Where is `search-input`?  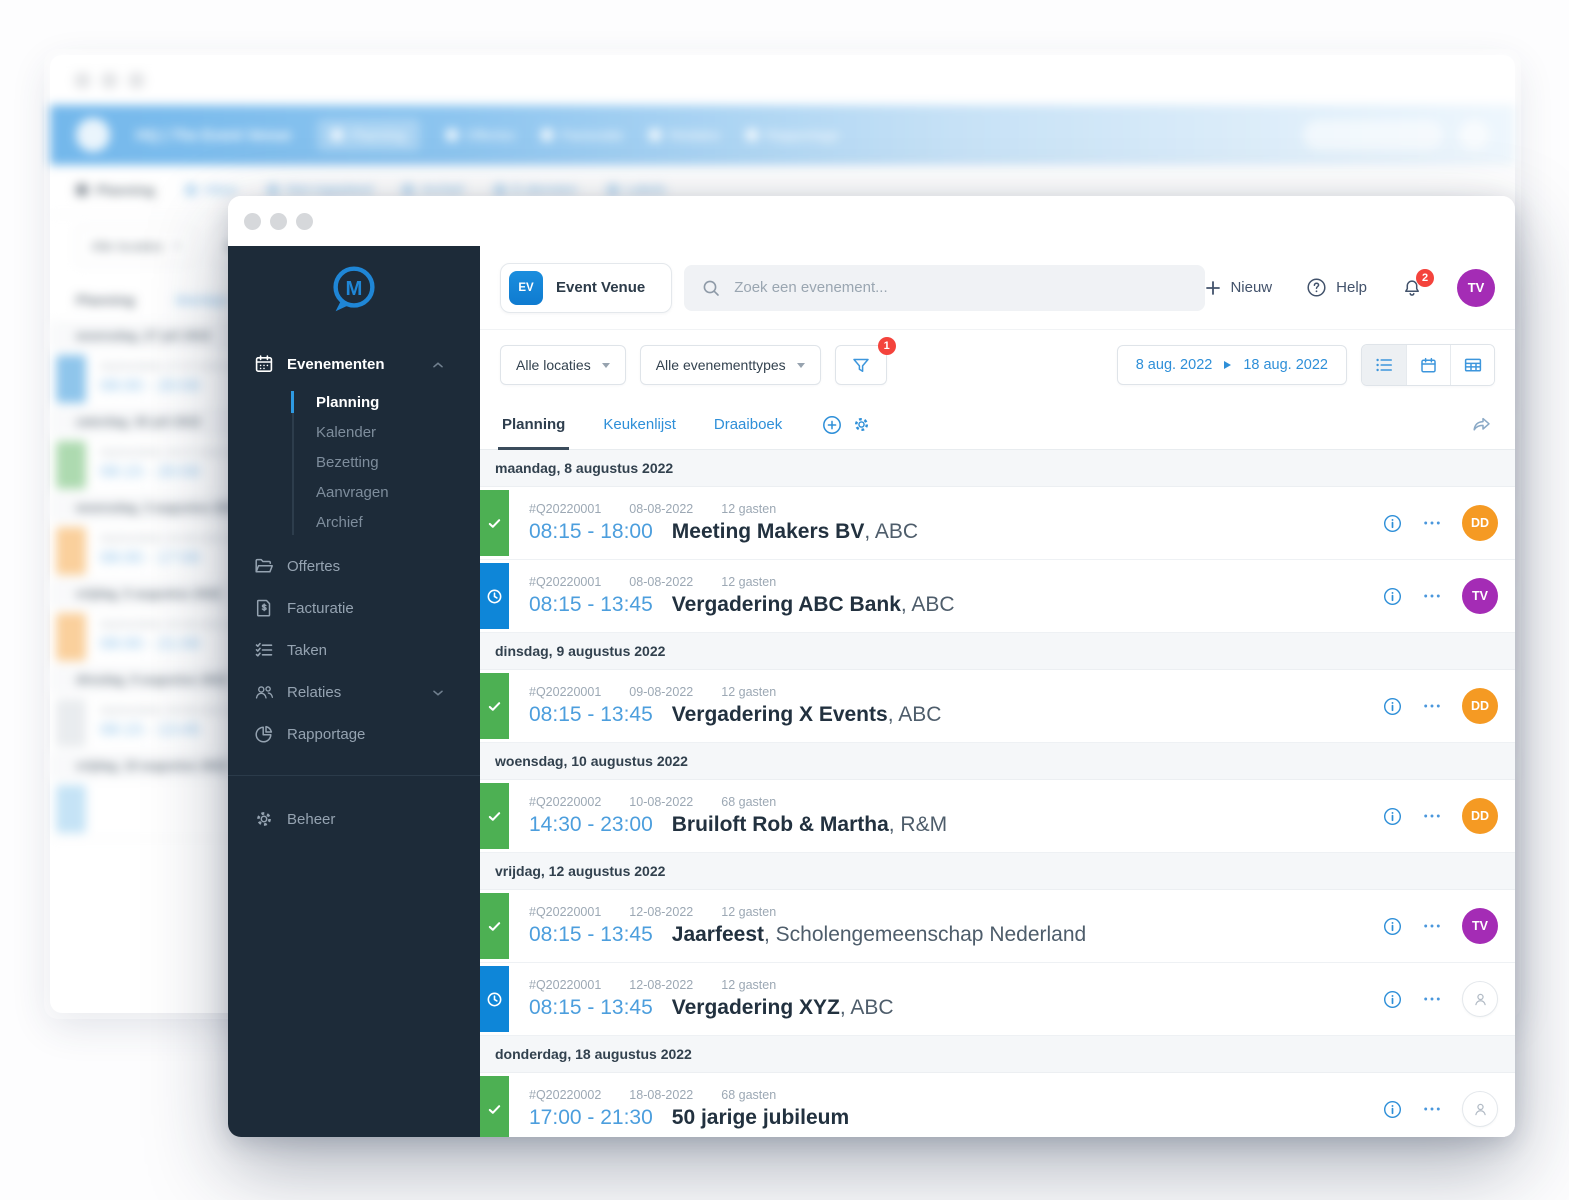 search-input is located at coordinates (1373, 135).